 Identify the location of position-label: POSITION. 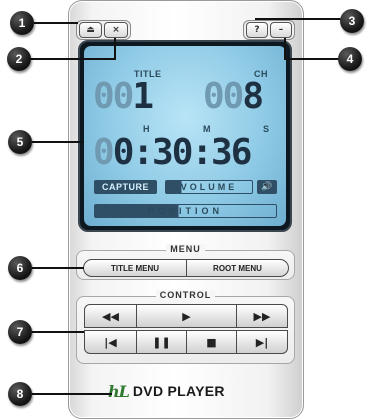
(185, 211).